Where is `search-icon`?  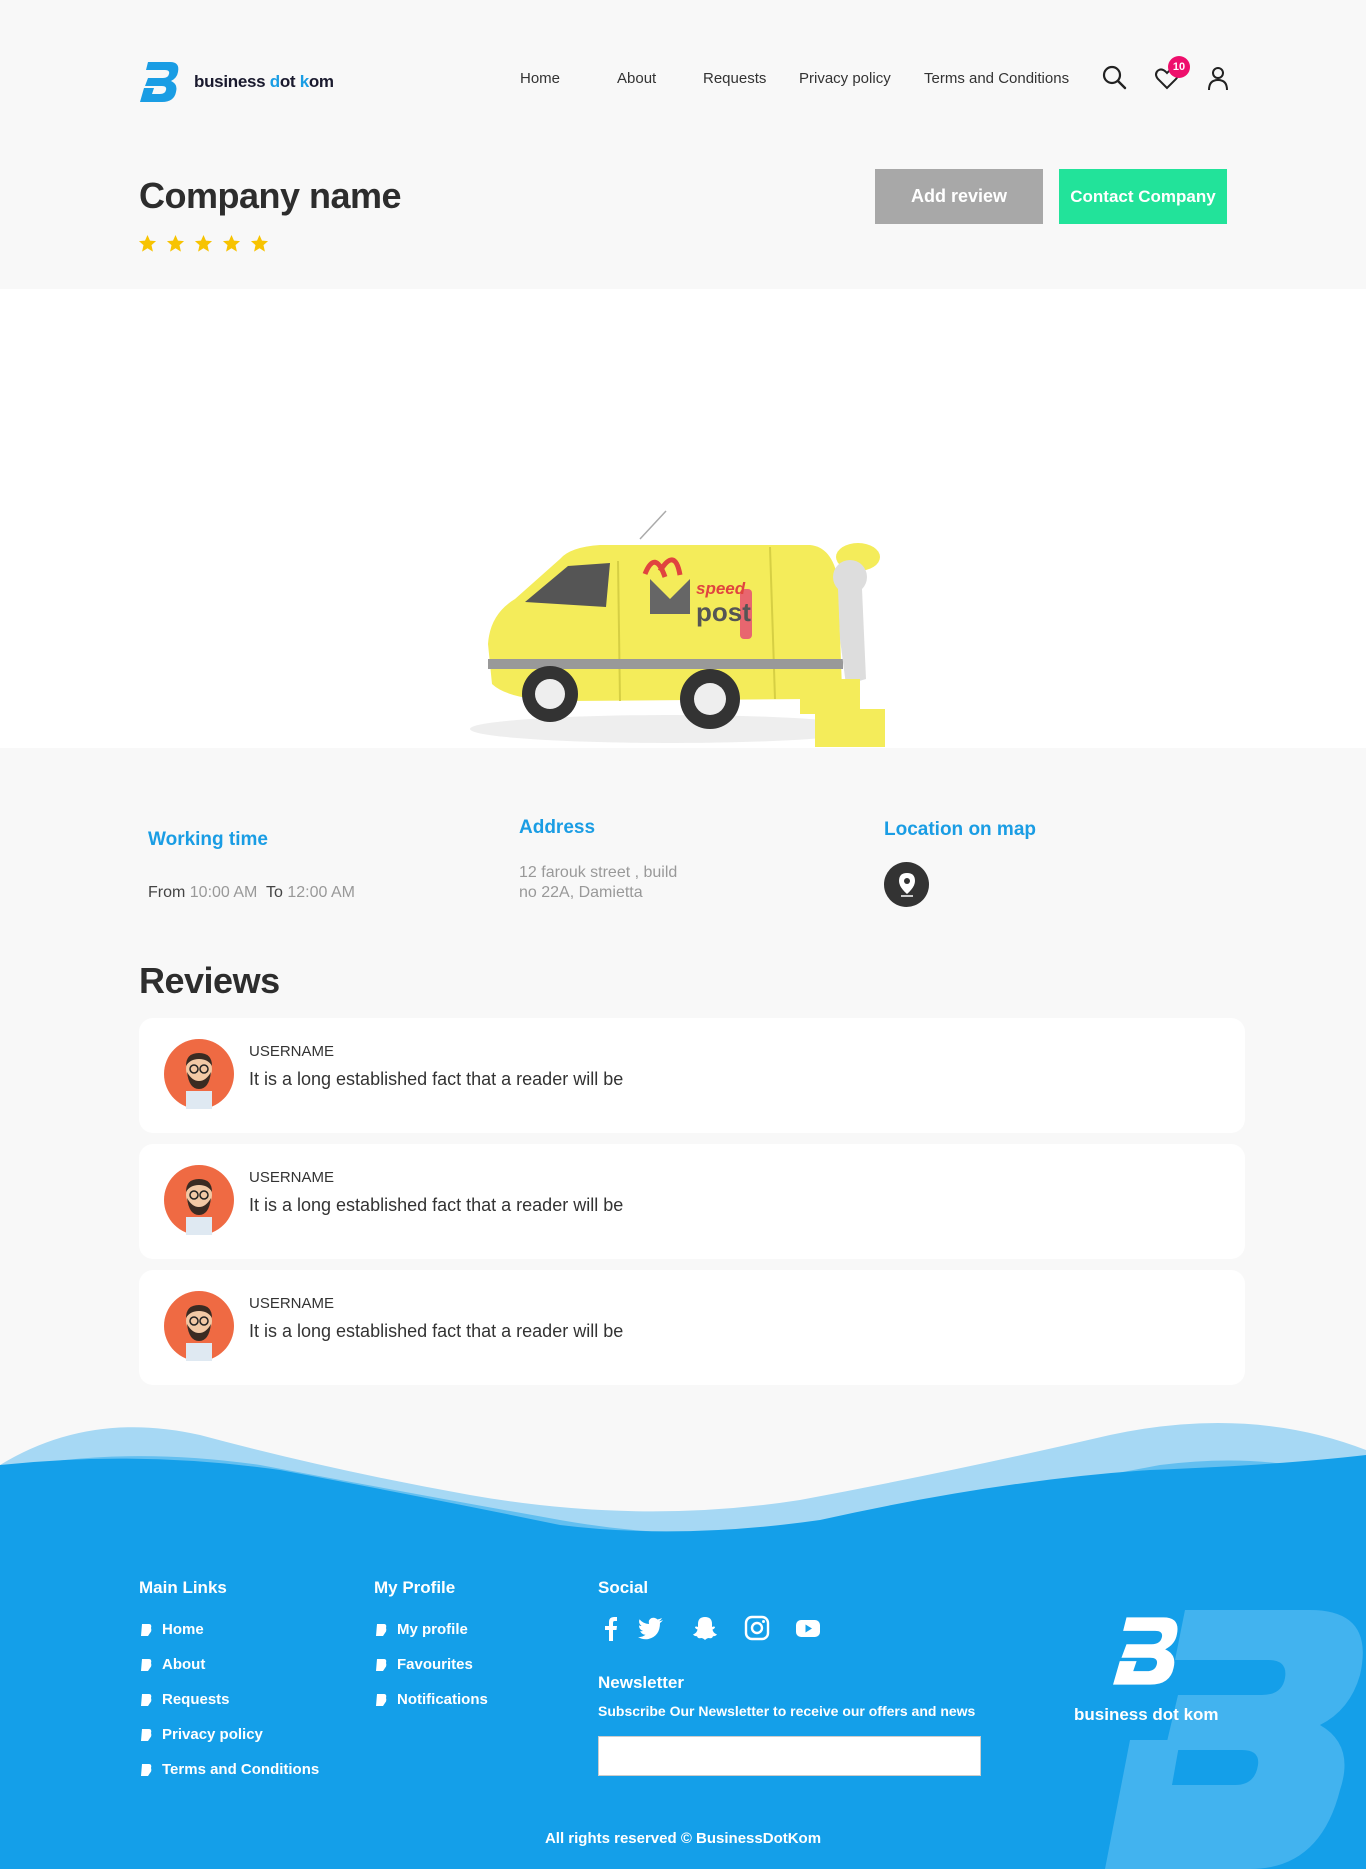
search-icon is located at coordinates (1114, 77).